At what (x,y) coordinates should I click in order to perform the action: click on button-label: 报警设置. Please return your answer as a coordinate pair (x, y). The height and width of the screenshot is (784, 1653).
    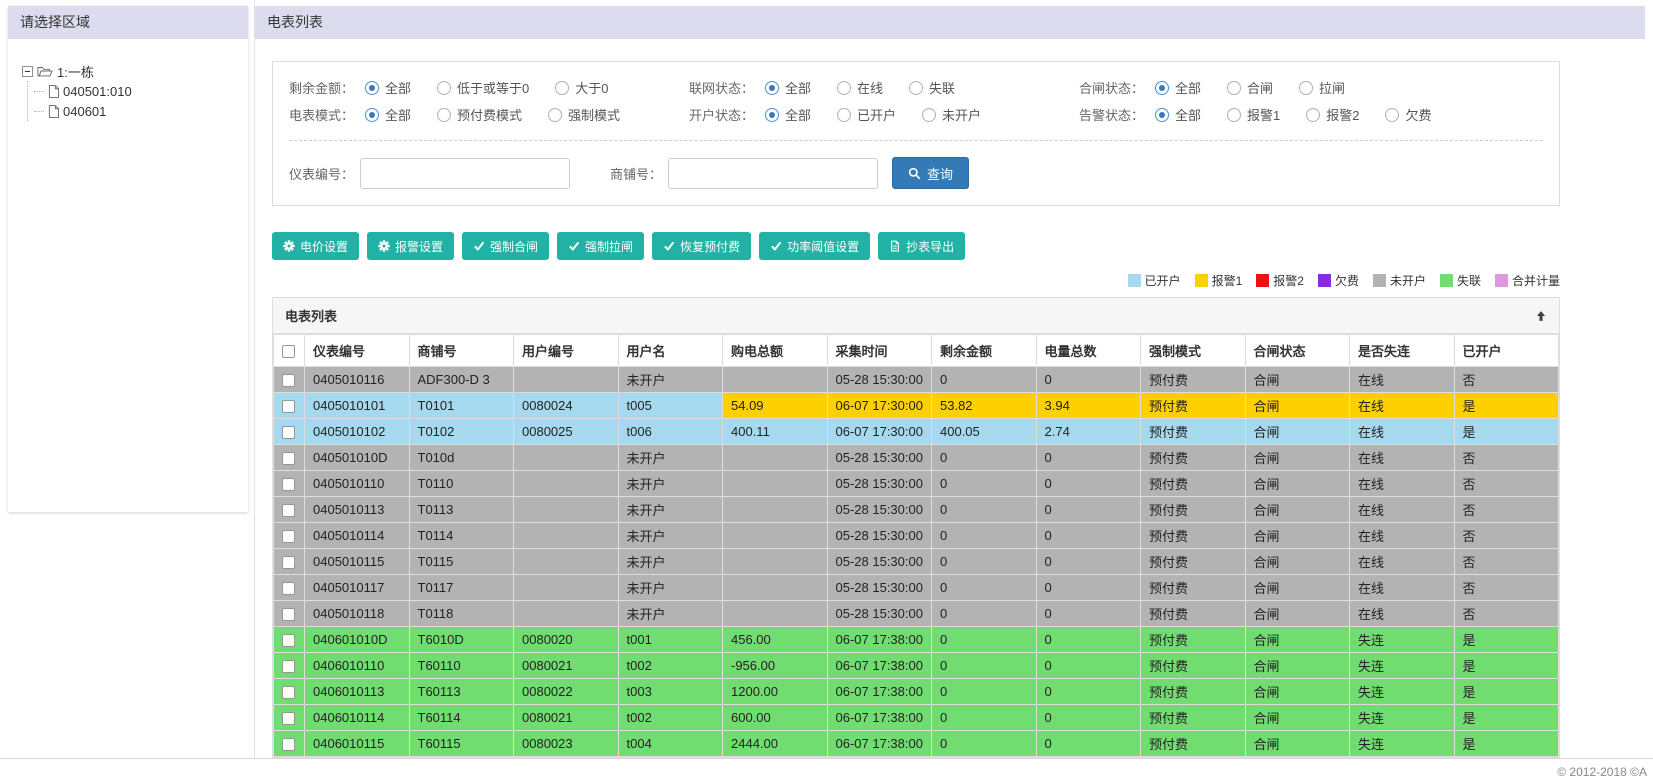
    Looking at the image, I should click on (419, 246).